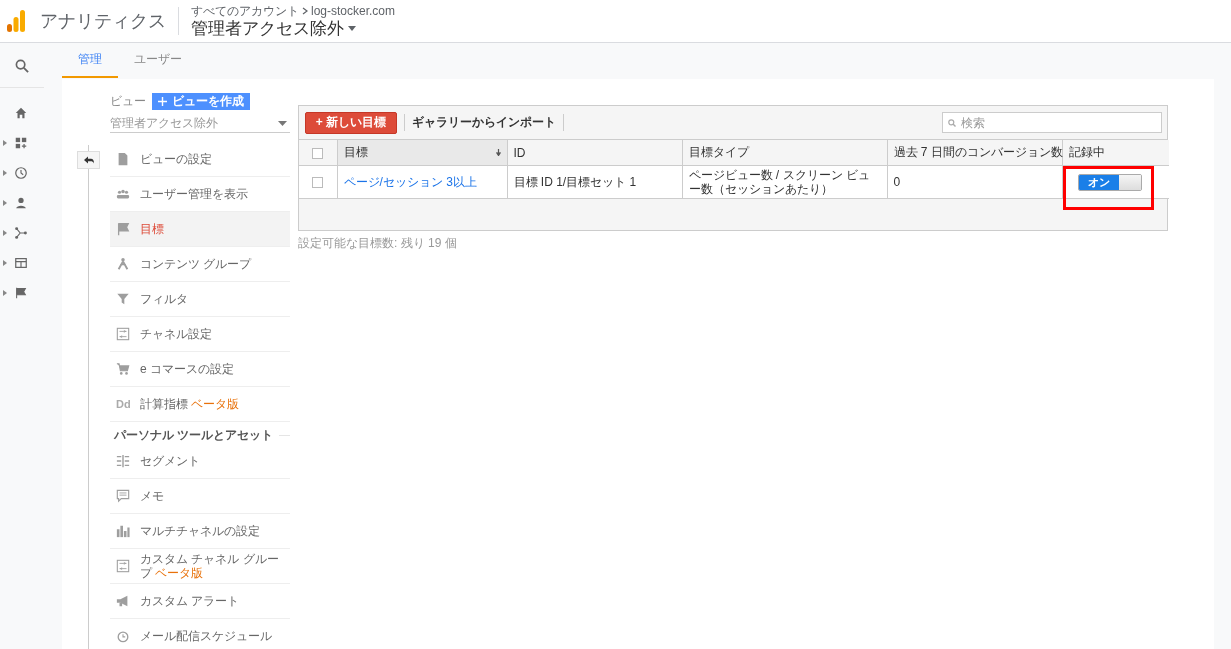  I want to click on comment-icon, so click(123, 496).